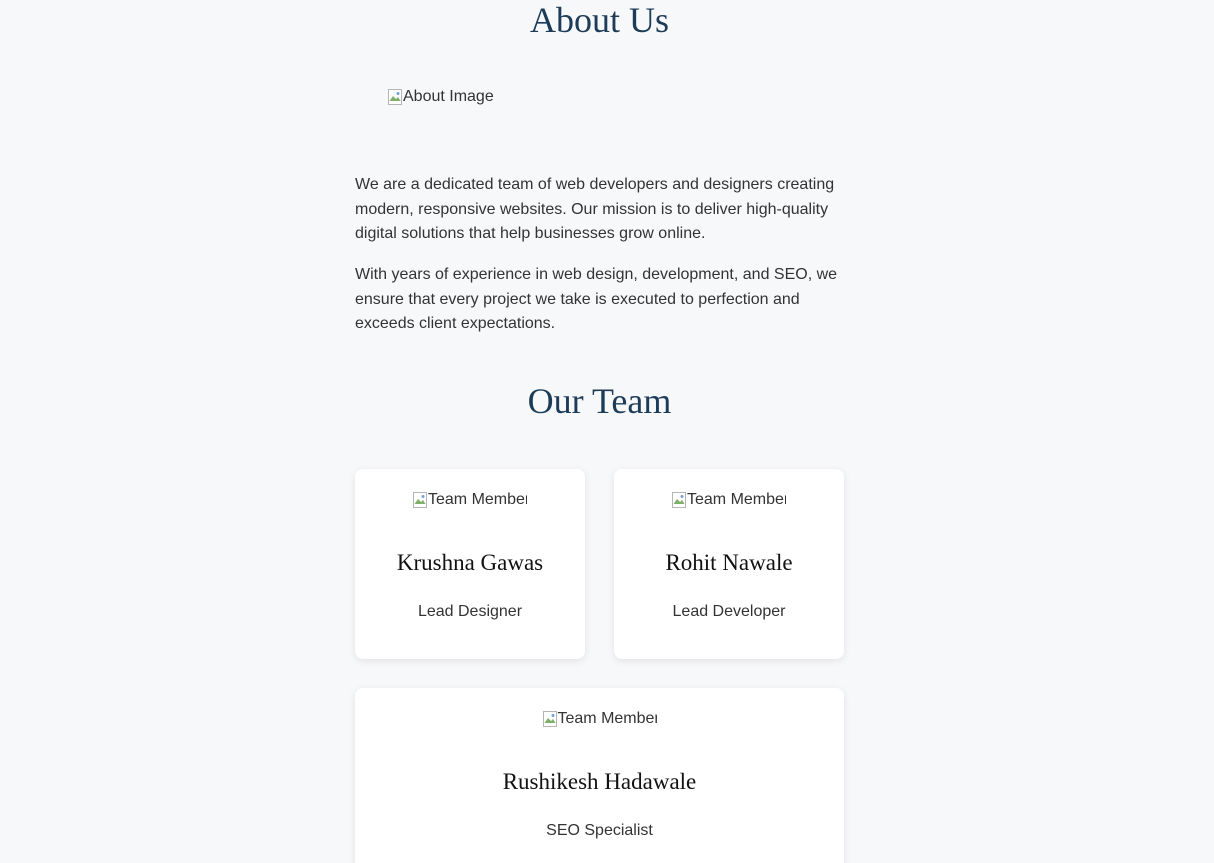 The height and width of the screenshot is (863, 1214). I want to click on team-member-name: Krushna Gawas, so click(470, 562).